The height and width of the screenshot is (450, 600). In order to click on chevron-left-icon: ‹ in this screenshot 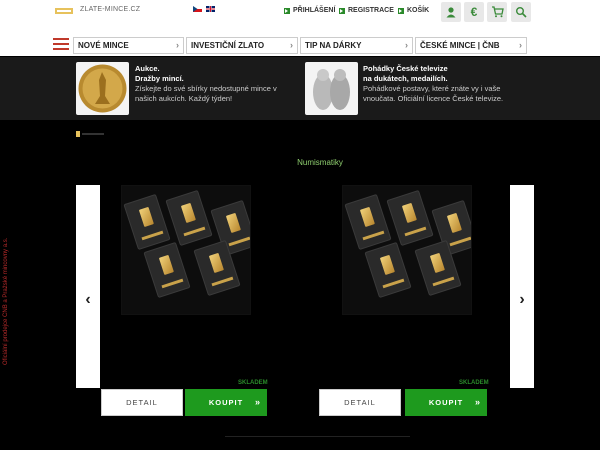, I will do `click(88, 299)`.